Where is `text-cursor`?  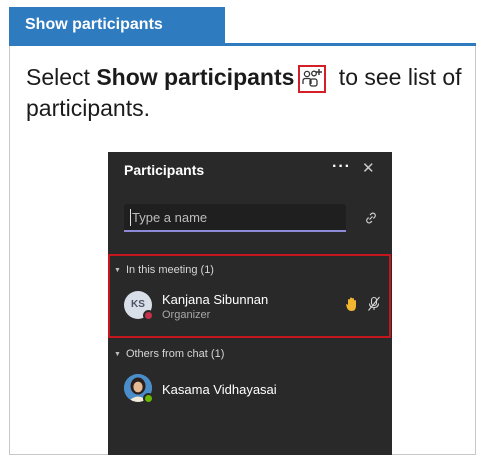
text-cursor is located at coordinates (130, 217).